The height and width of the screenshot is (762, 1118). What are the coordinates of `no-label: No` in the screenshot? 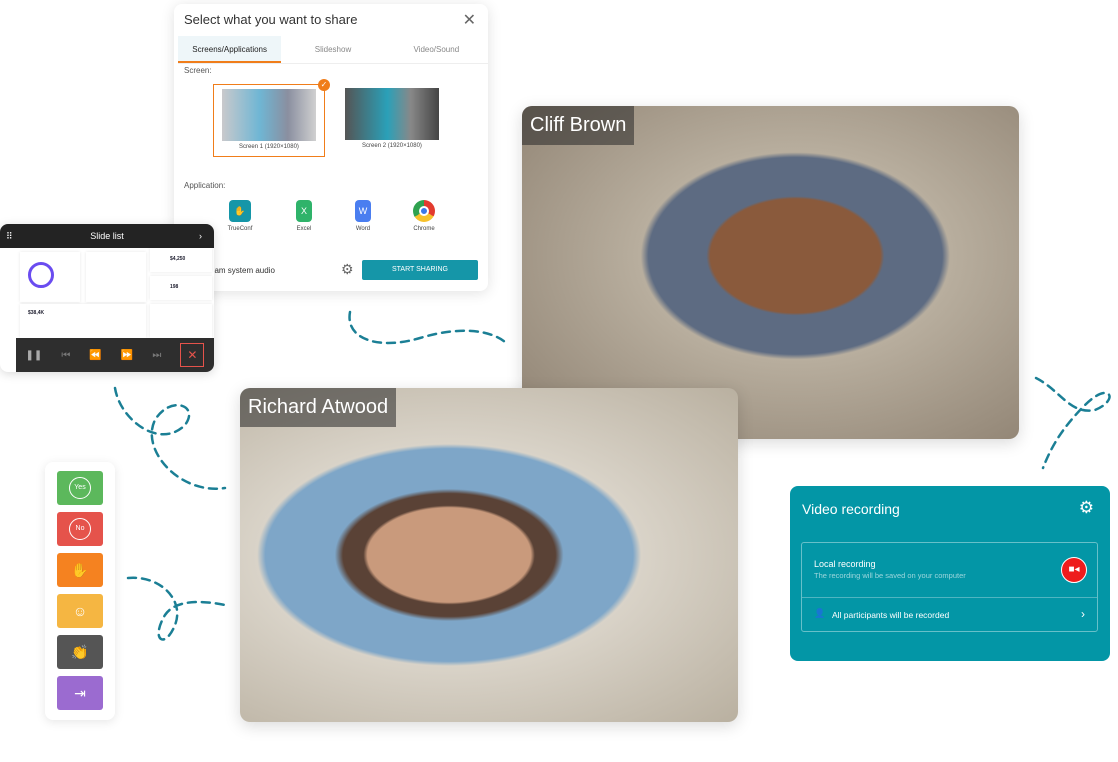 It's located at (80, 529).